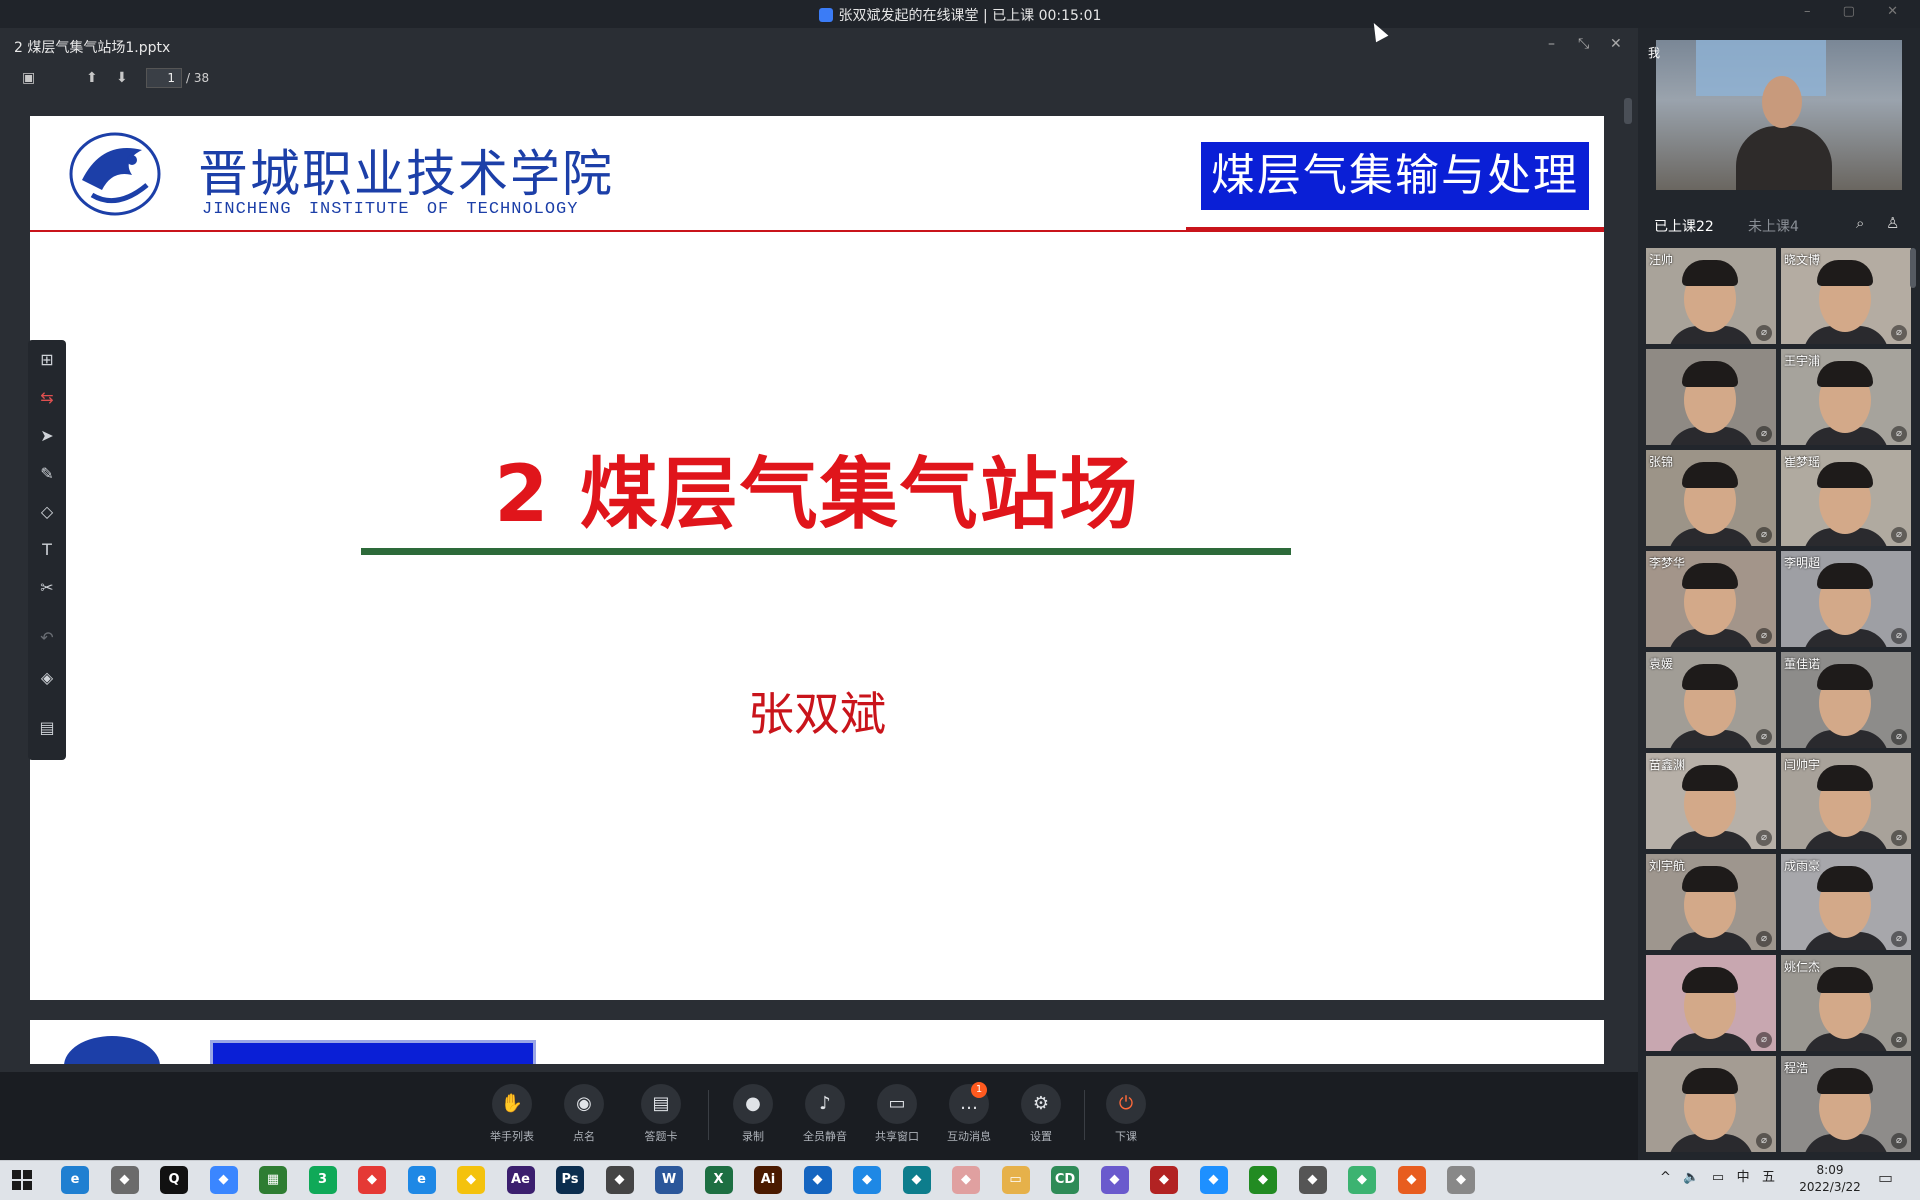 The width and height of the screenshot is (1920, 1200). Describe the element at coordinates (47, 677) in the screenshot. I see `eraser-icon: ◈` at that location.